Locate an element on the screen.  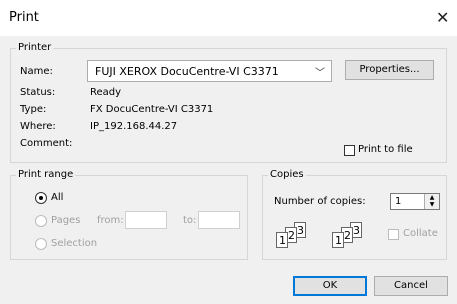
copies-value: 1 is located at coordinates (398, 201).